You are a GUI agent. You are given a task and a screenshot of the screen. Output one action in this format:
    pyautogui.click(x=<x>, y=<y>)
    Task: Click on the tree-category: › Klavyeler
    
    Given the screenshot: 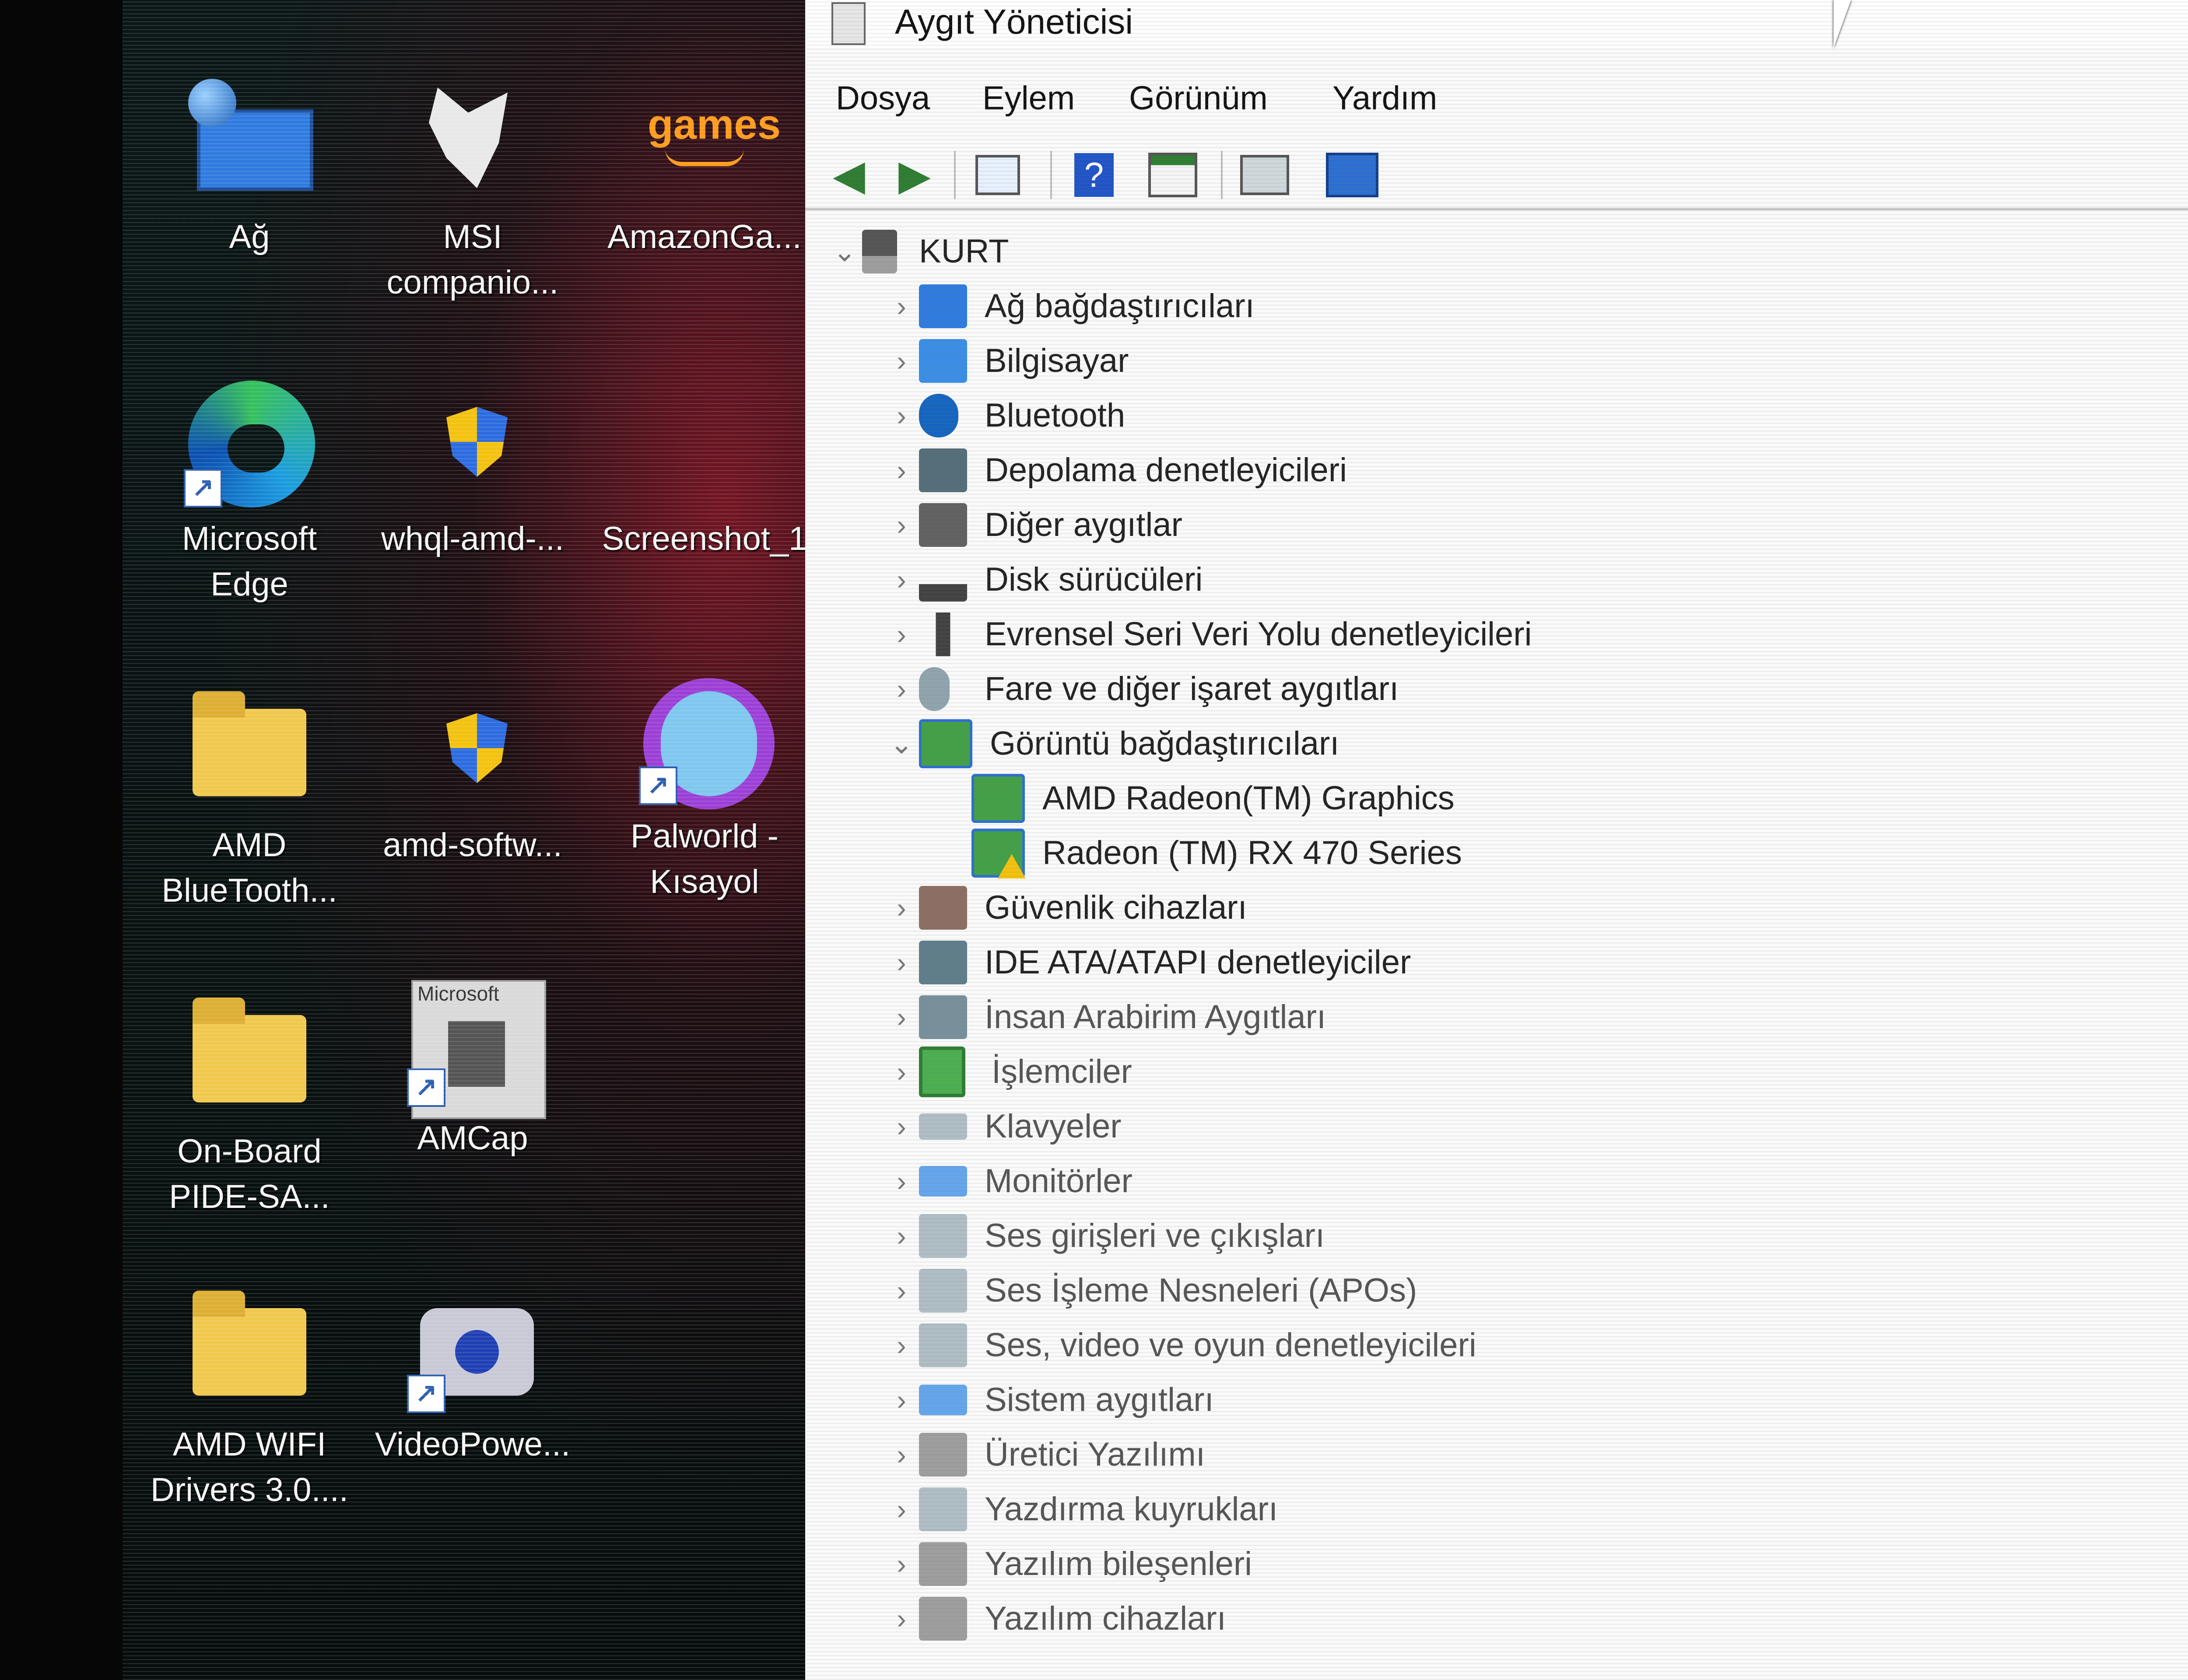 What is the action you would take?
    pyautogui.click(x=1003, y=1126)
    